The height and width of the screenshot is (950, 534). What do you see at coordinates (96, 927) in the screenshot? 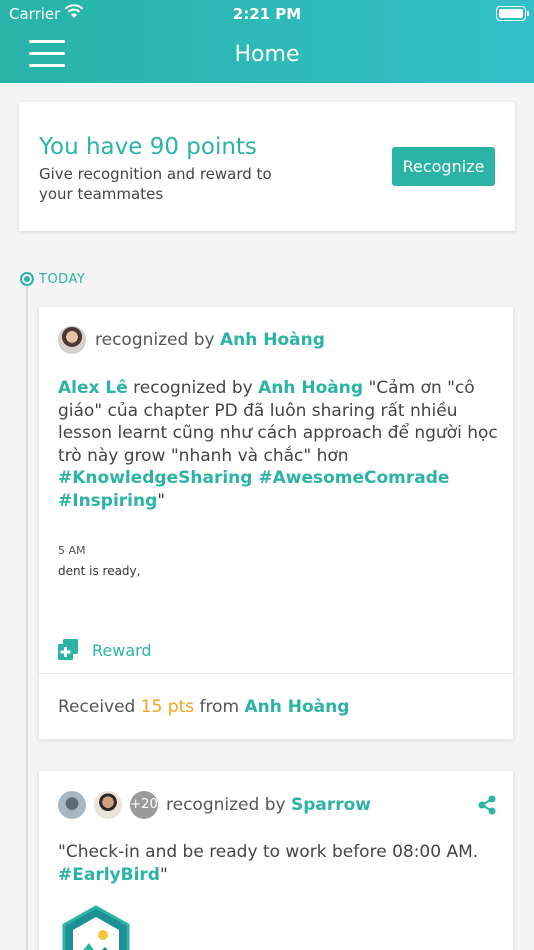
I see `badge-icon` at bounding box center [96, 927].